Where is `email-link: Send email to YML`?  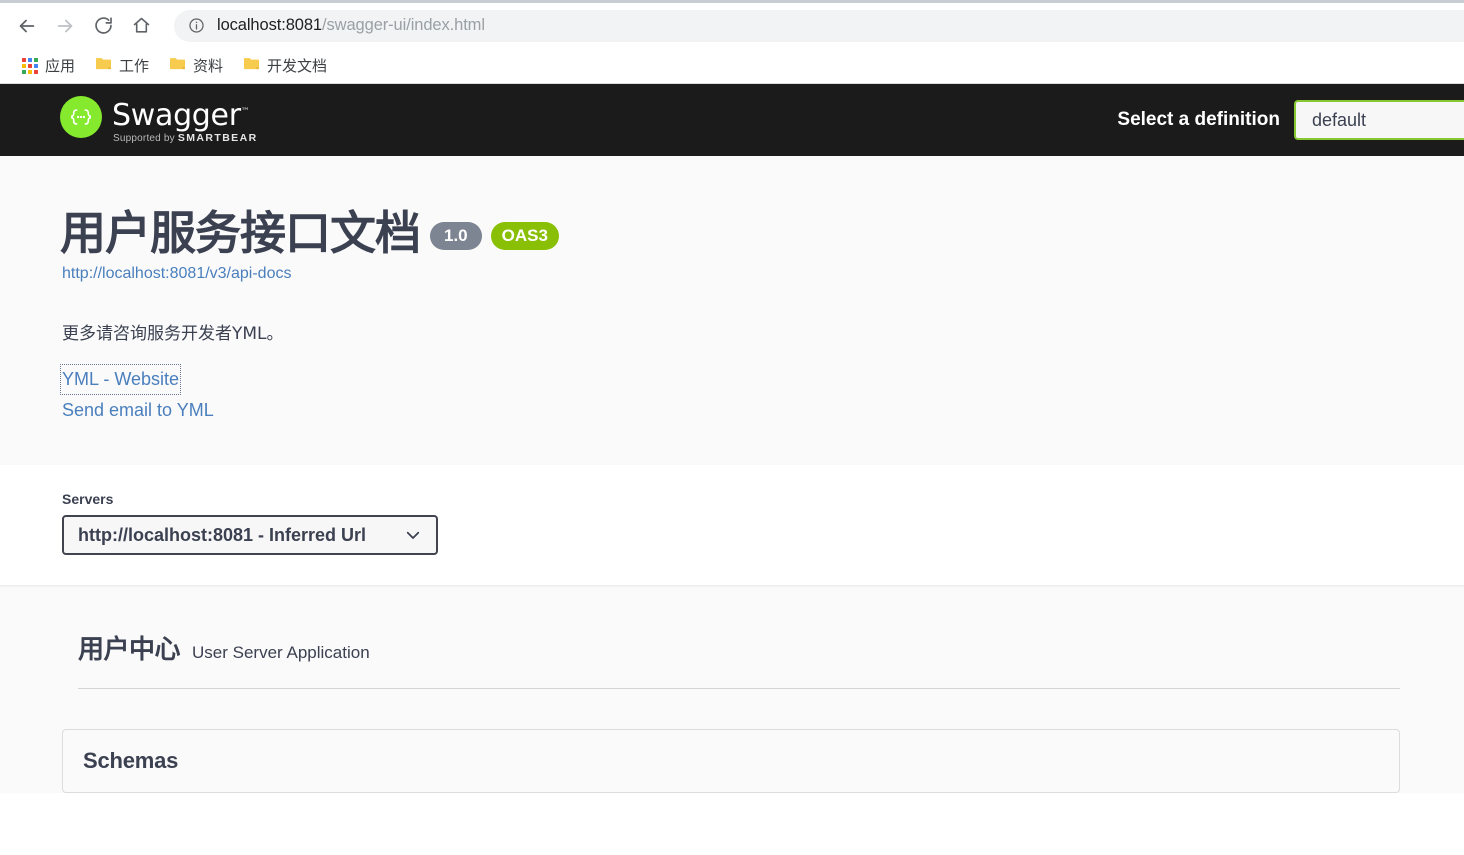
email-link: Send email to YML is located at coordinates (138, 411).